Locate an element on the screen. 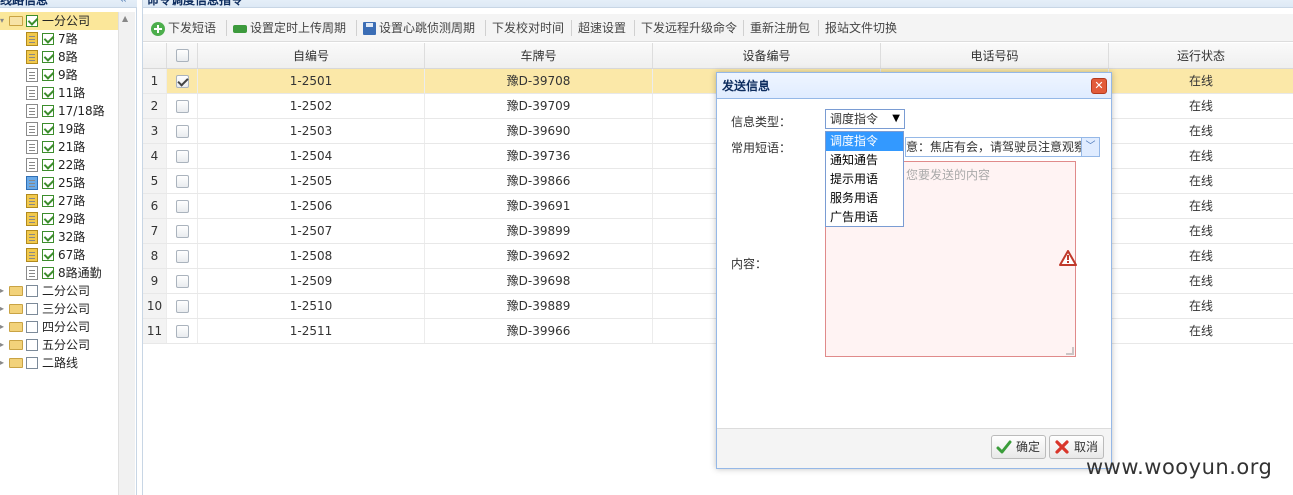  common-phrase-value: 意：焦店有会，请驾驶员注意观察 is located at coordinates (996, 147).